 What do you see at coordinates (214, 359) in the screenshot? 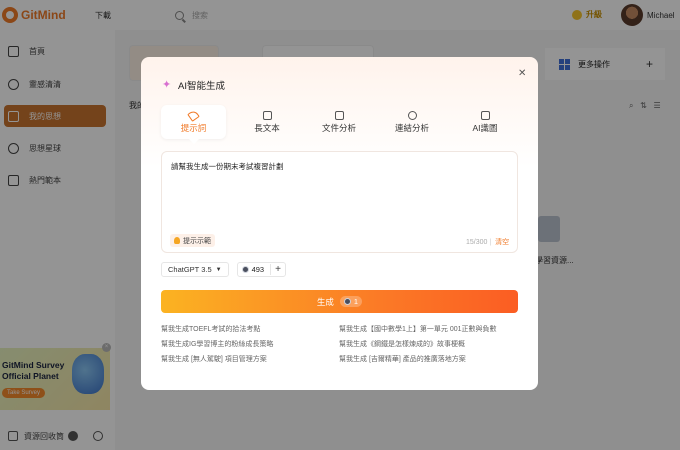
I see `suggestion-item: 幫我生成 [無人駕駛] 項目管理方案` at bounding box center [214, 359].